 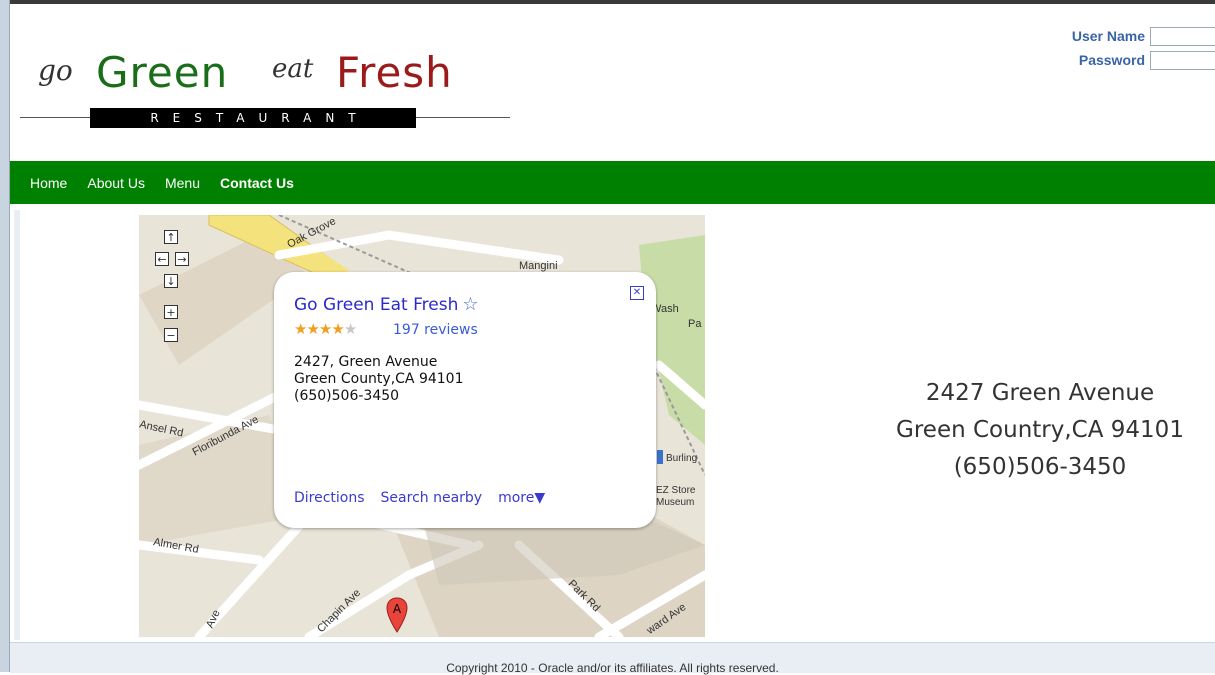 I want to click on more-link: more▼, so click(x=521, y=498).